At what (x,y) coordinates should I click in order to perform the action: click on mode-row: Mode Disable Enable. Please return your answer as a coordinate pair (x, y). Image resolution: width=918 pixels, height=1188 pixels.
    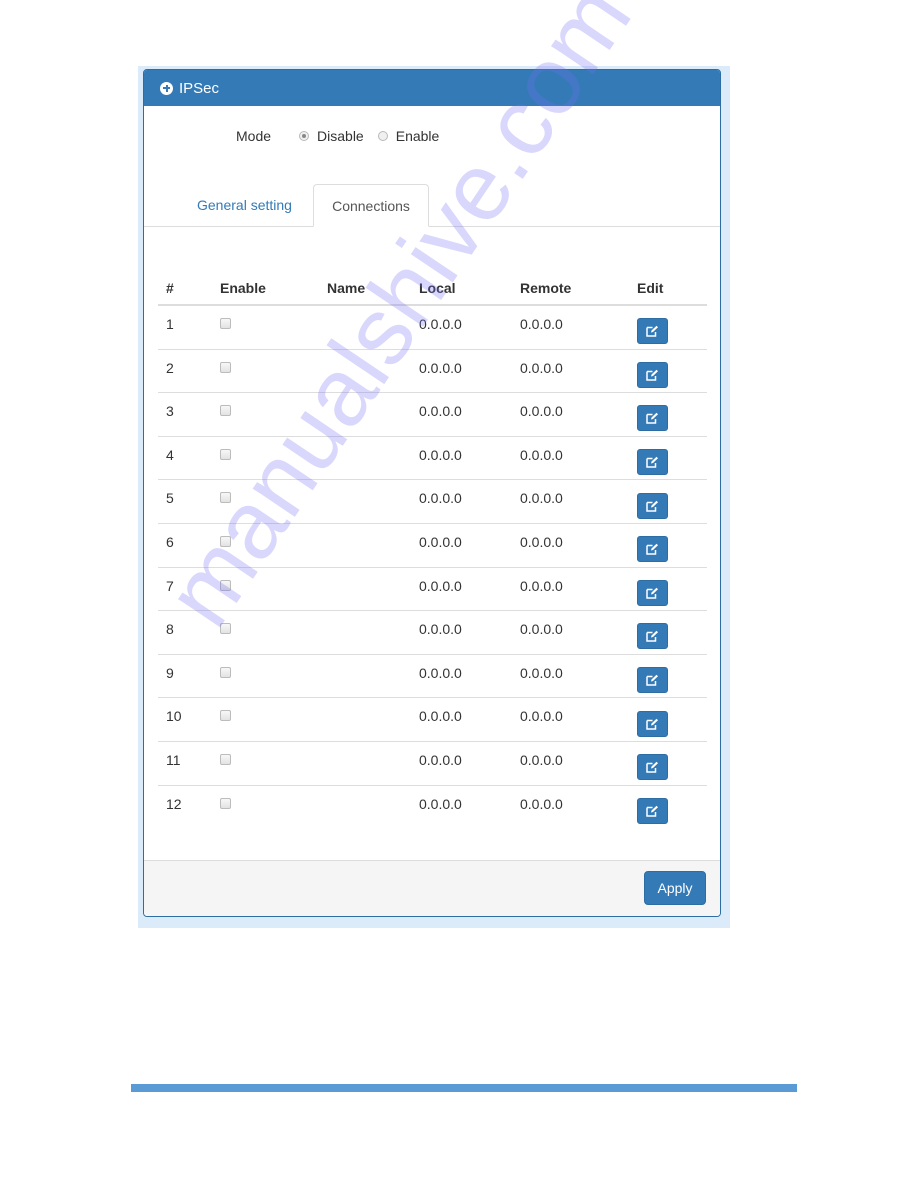
    Looking at the image, I should click on (344, 136).